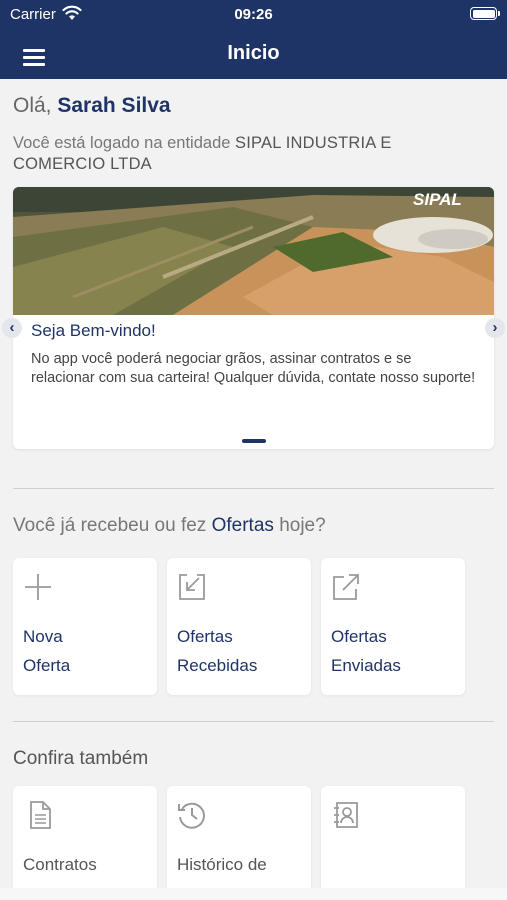 This screenshot has width=507, height=900. I want to click on user-name: Sarah Silva, so click(114, 105).